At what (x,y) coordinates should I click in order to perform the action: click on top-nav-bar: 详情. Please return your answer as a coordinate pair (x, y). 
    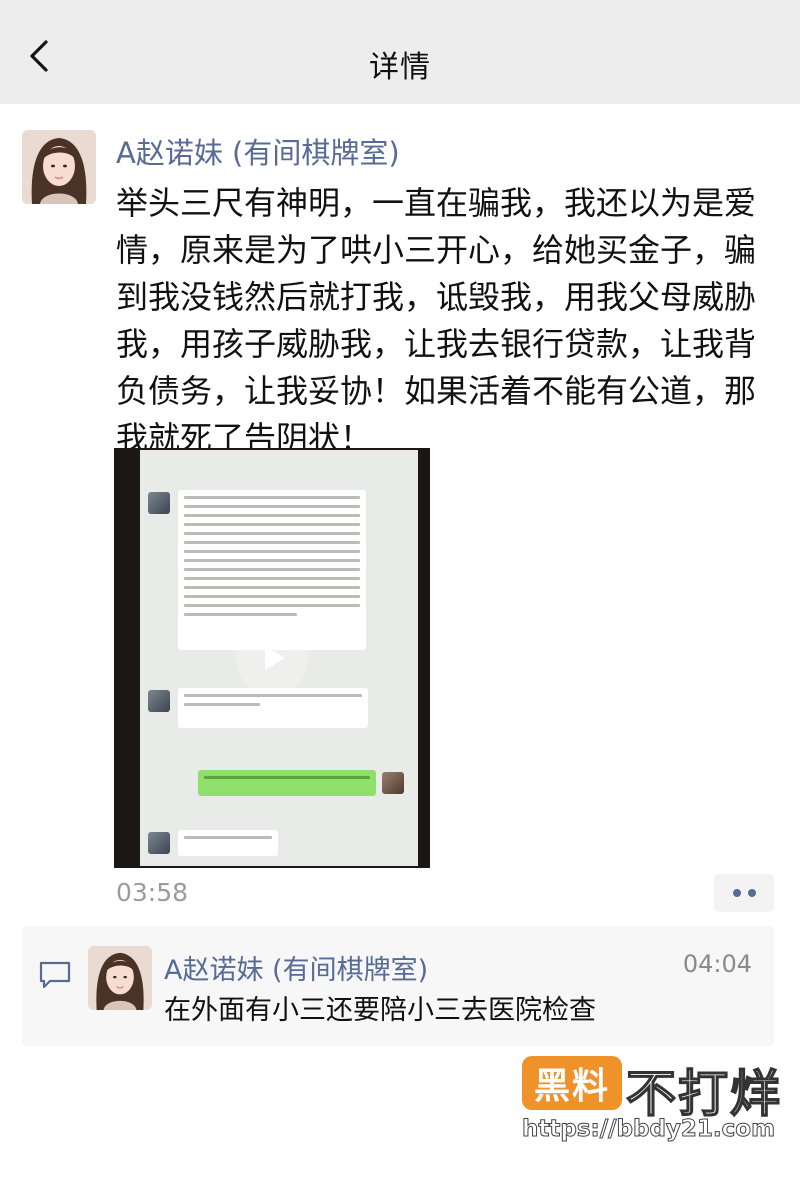
    Looking at the image, I should click on (400, 52).